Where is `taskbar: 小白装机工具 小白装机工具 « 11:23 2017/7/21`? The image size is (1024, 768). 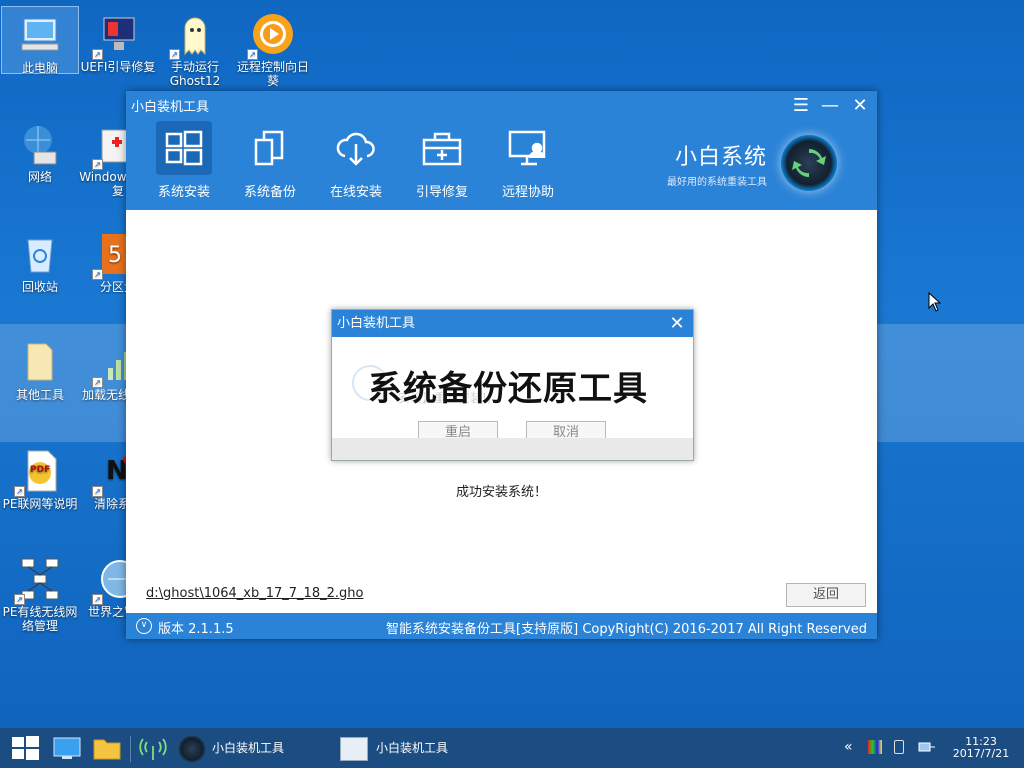
taskbar: 小白装机工具 小白装机工具 « 11:23 2017/7/21 is located at coordinates (512, 748).